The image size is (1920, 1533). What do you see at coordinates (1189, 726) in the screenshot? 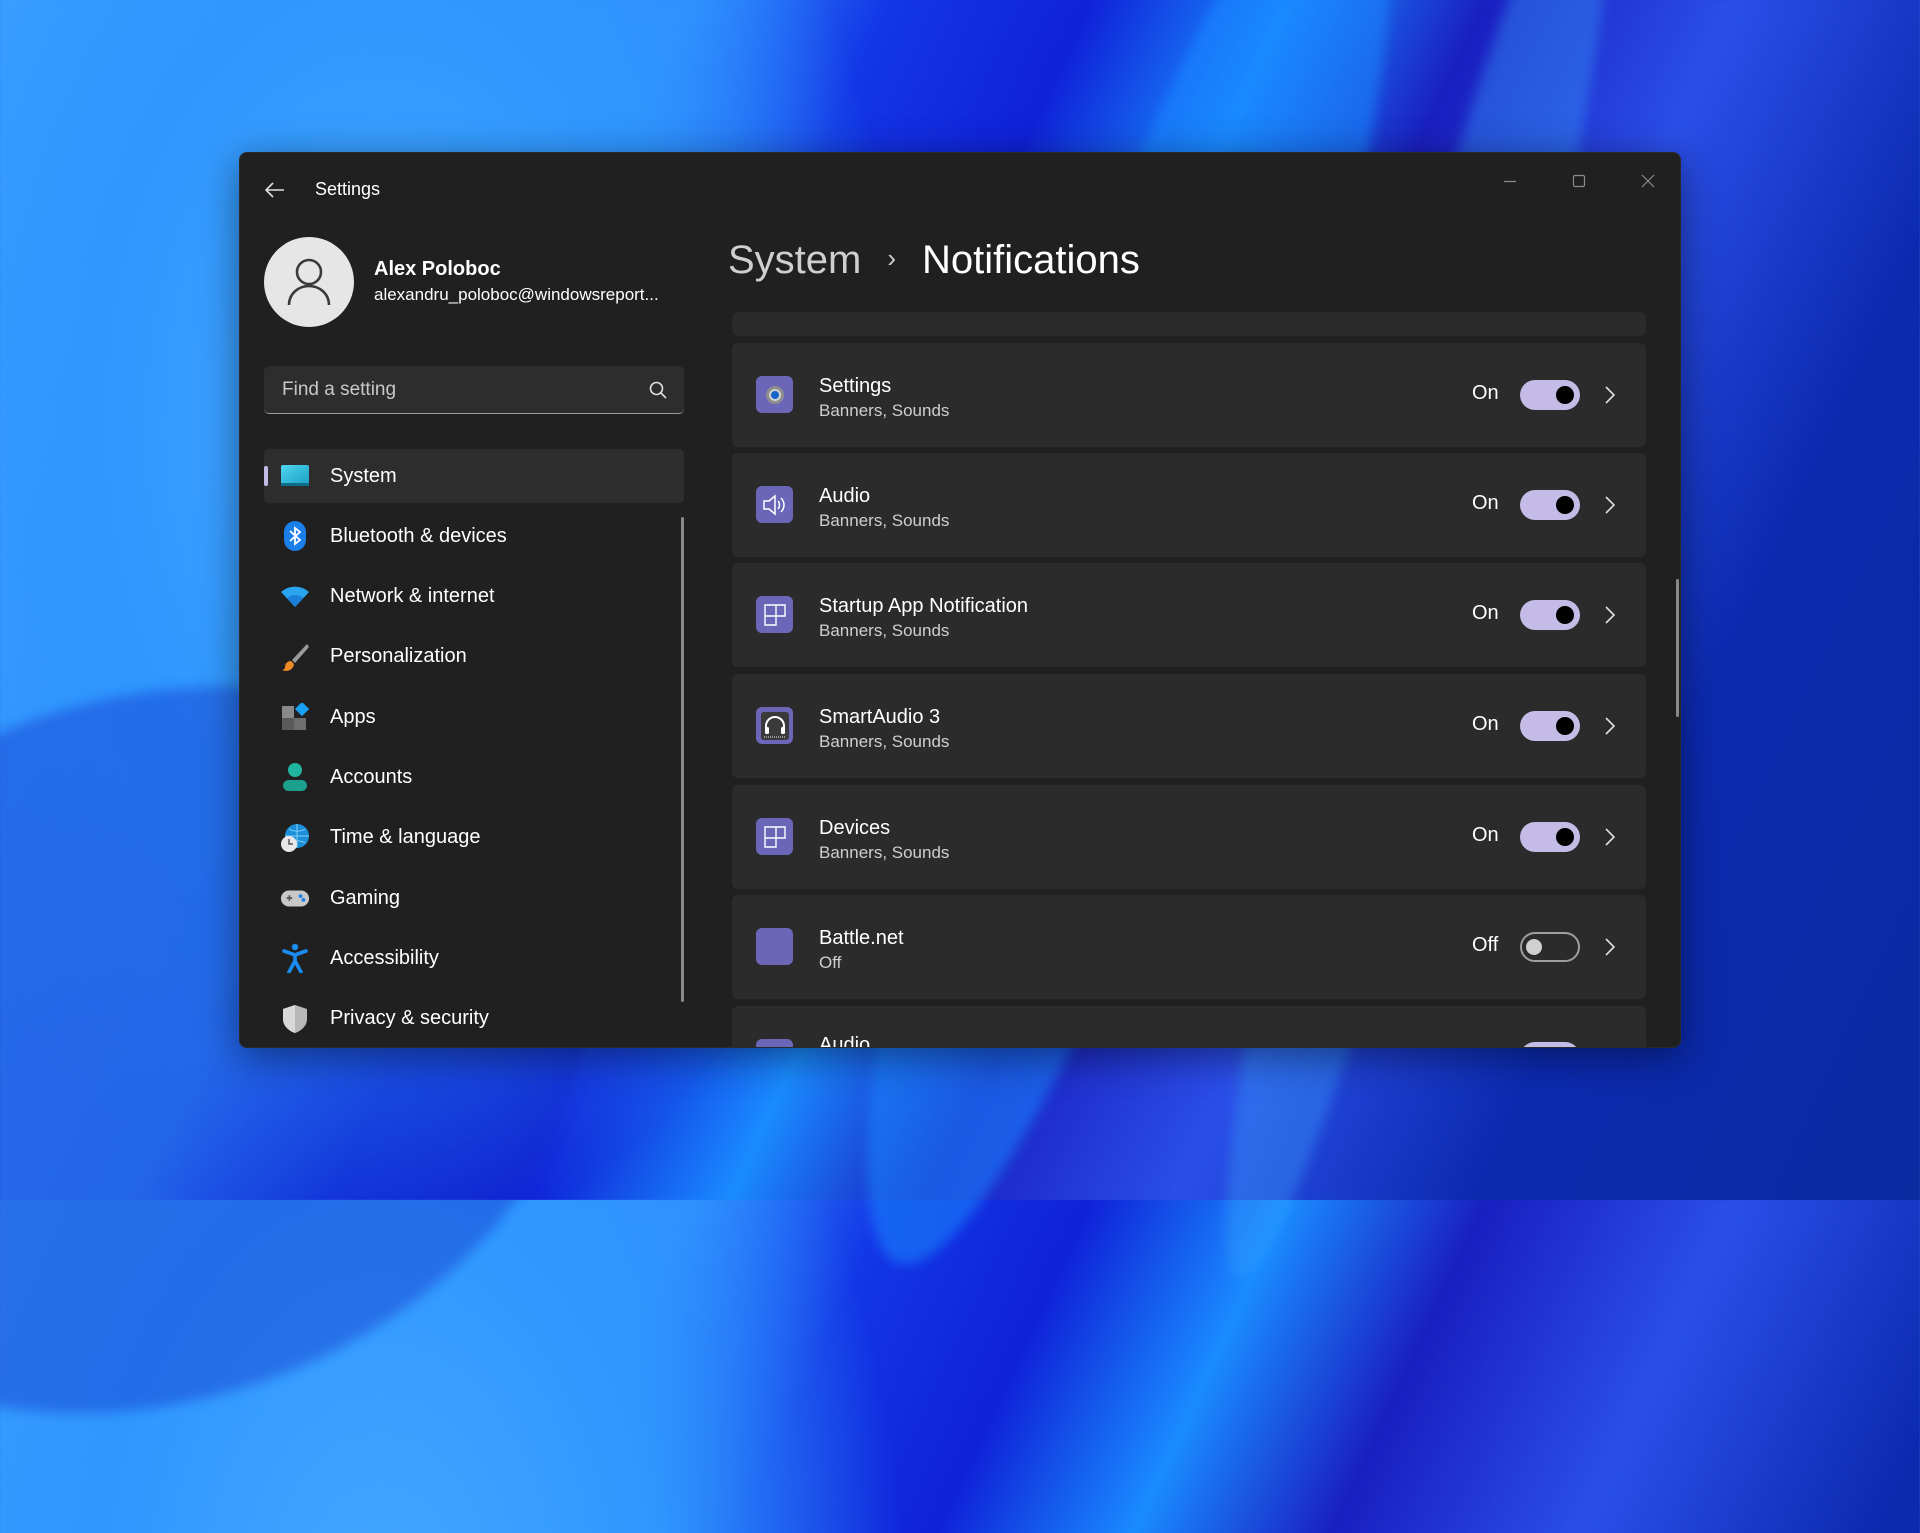
I see `app-notification-row: SmartAudio 3 Banners, Sounds On` at bounding box center [1189, 726].